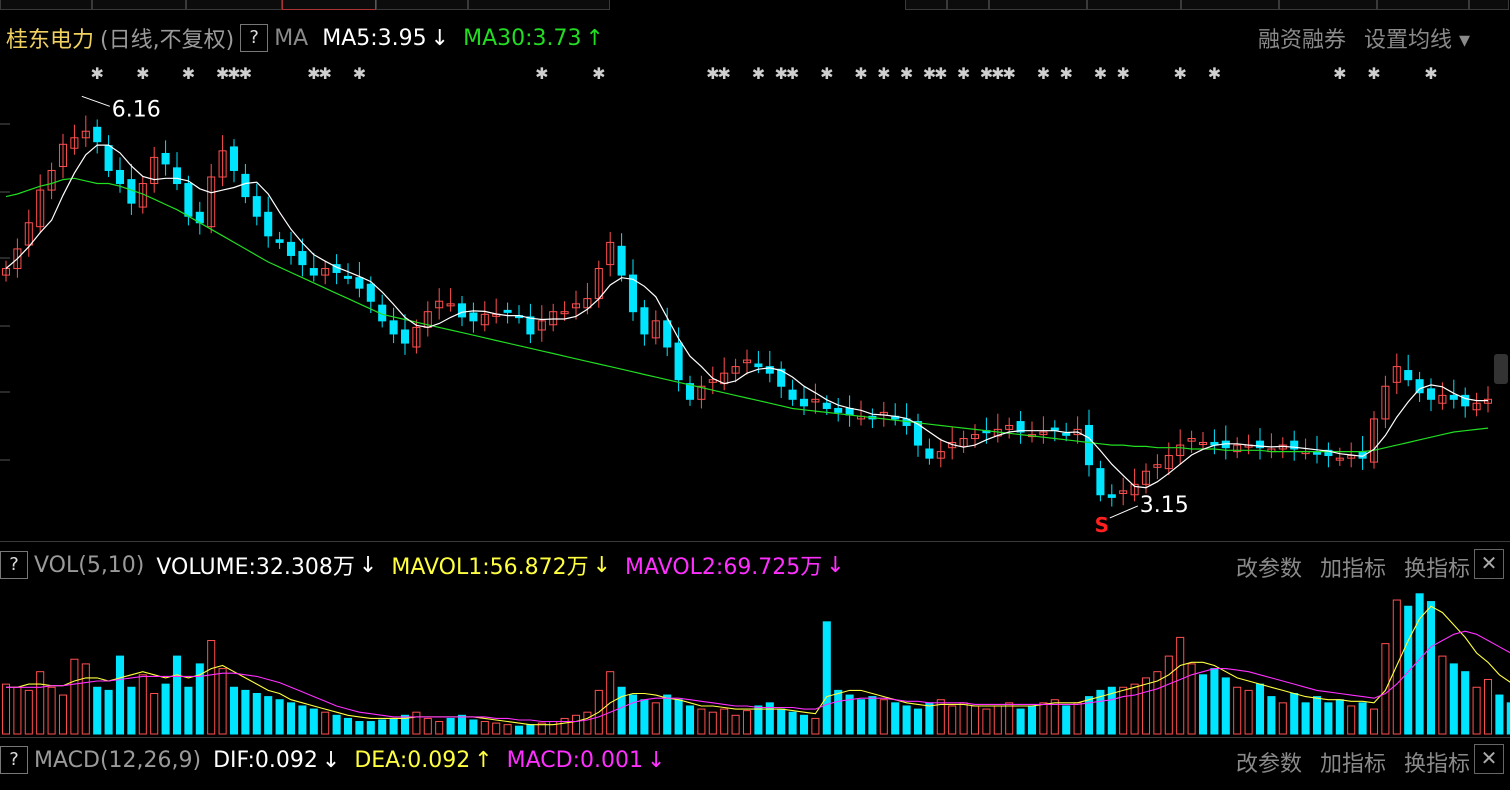 This screenshot has height=790, width=1510. Describe the element at coordinates (14, 760) in the screenshot. I see `macd-help-button: ?` at that location.